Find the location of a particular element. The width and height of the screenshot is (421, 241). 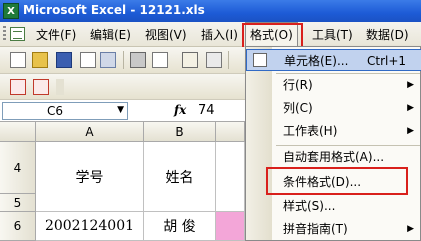

toolbar-options-icon is located at coordinates (60, 87).